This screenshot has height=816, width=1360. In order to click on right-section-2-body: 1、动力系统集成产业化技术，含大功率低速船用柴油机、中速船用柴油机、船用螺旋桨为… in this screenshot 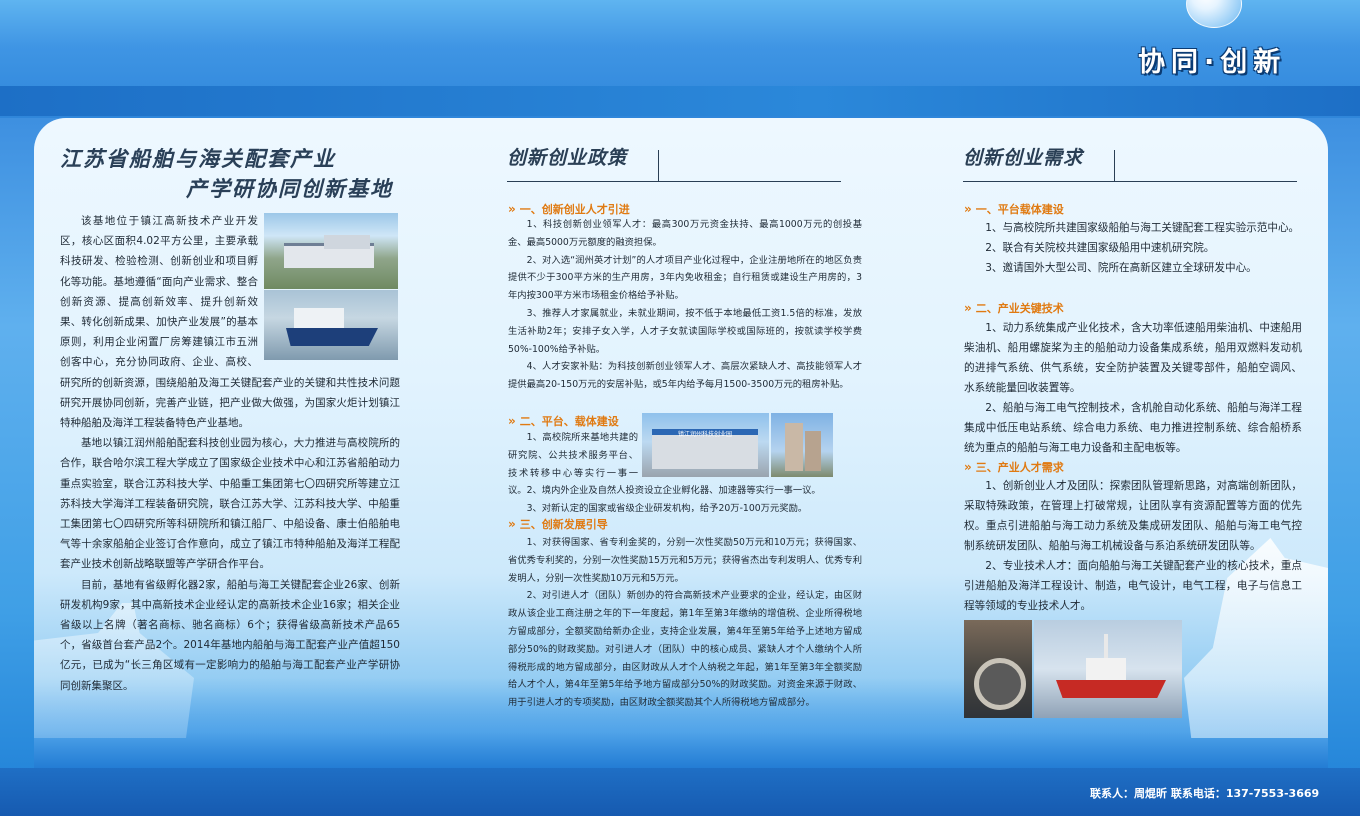, I will do `click(1133, 388)`.